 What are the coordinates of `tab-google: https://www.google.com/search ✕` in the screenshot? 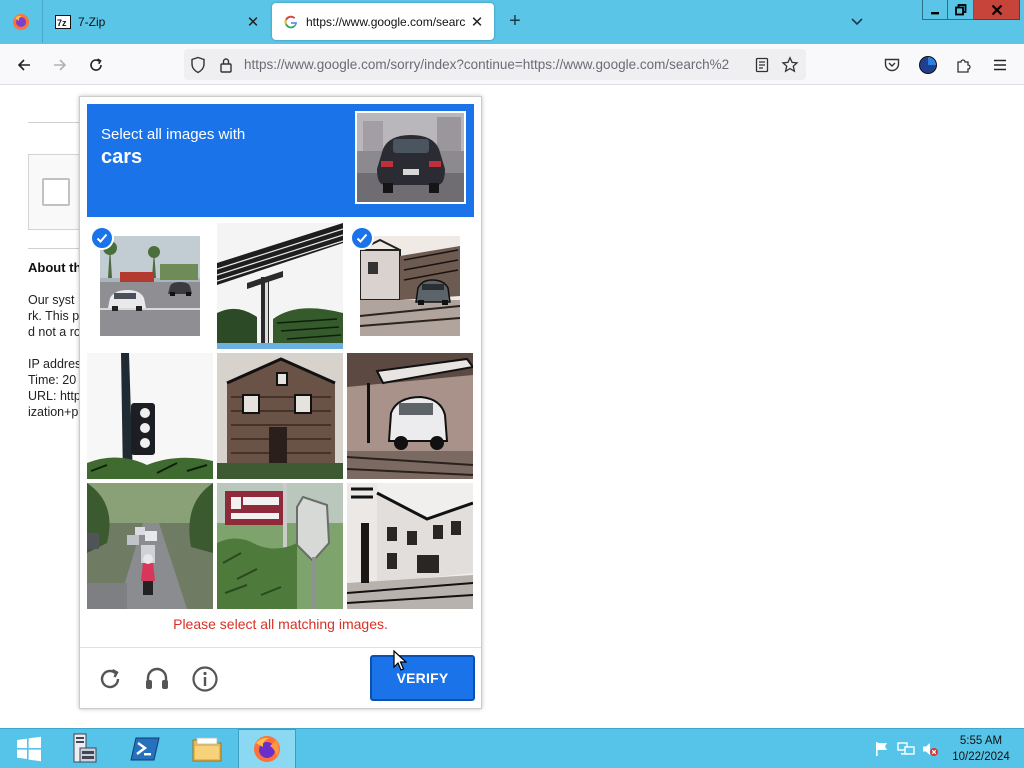 It's located at (383, 21).